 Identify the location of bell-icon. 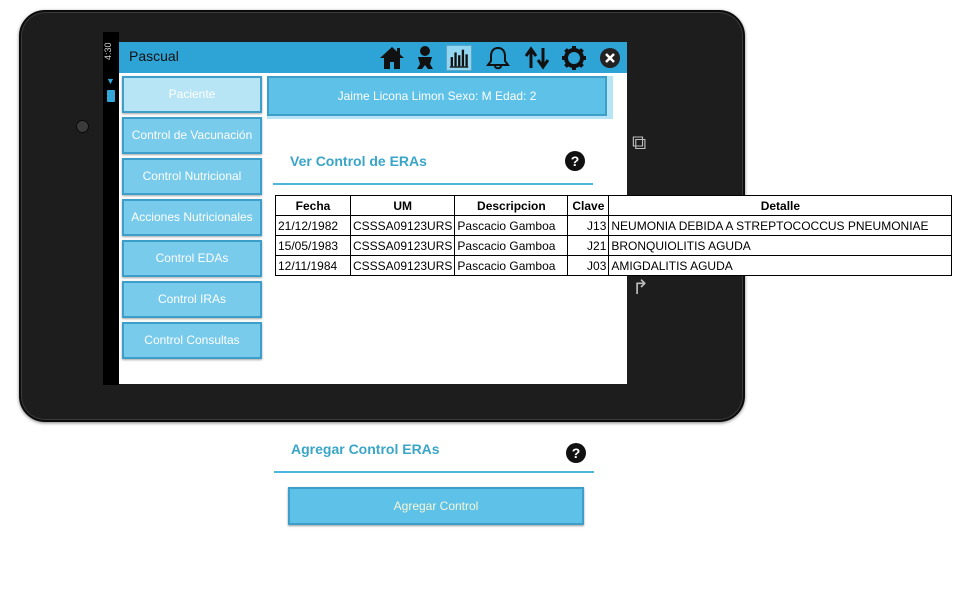
(498, 58).